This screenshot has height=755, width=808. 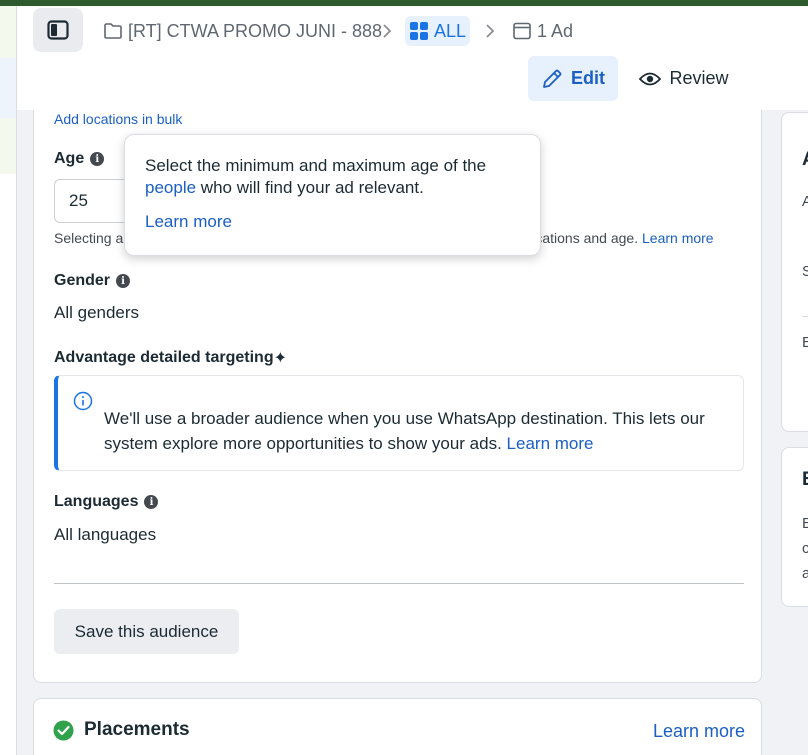 What do you see at coordinates (450, 30) in the screenshot?
I see `breadcrumb-adset-label: ALL` at bounding box center [450, 30].